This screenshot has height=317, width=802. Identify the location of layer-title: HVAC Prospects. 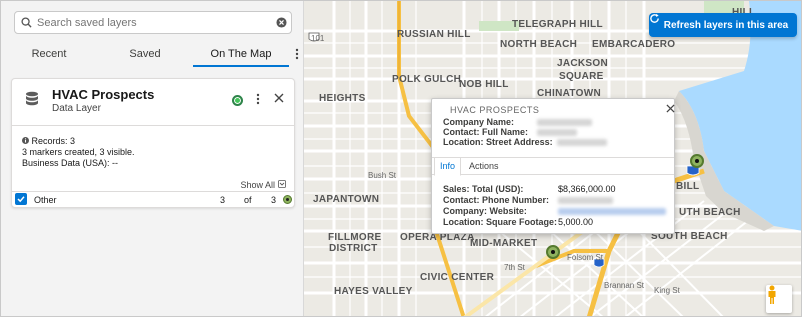
(103, 94).